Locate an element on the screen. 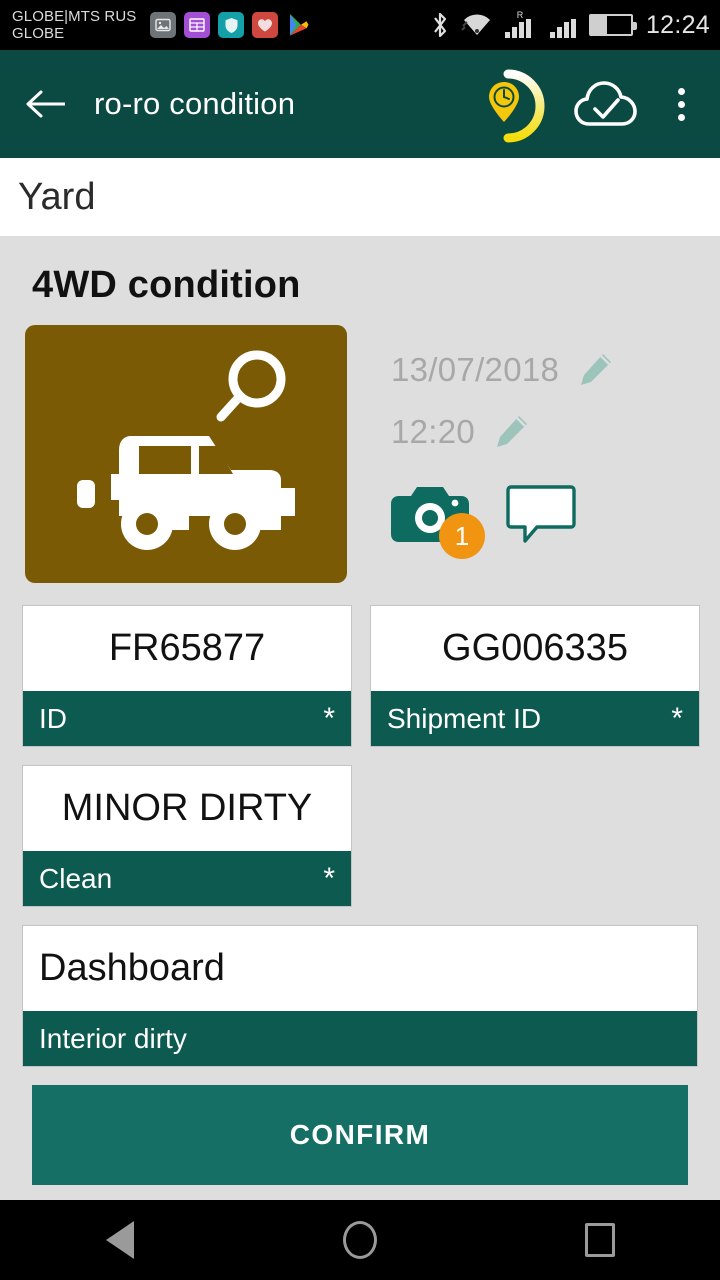  back-button is located at coordinates (46, 104).